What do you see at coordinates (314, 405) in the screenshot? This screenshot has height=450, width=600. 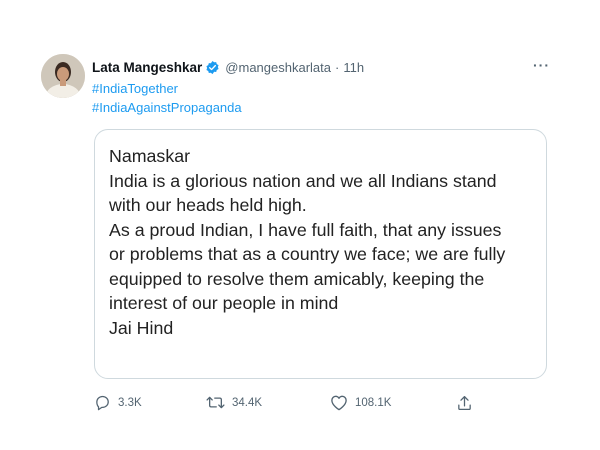 I see `tweet-actions: 3.3K 34.4K 108.1K` at bounding box center [314, 405].